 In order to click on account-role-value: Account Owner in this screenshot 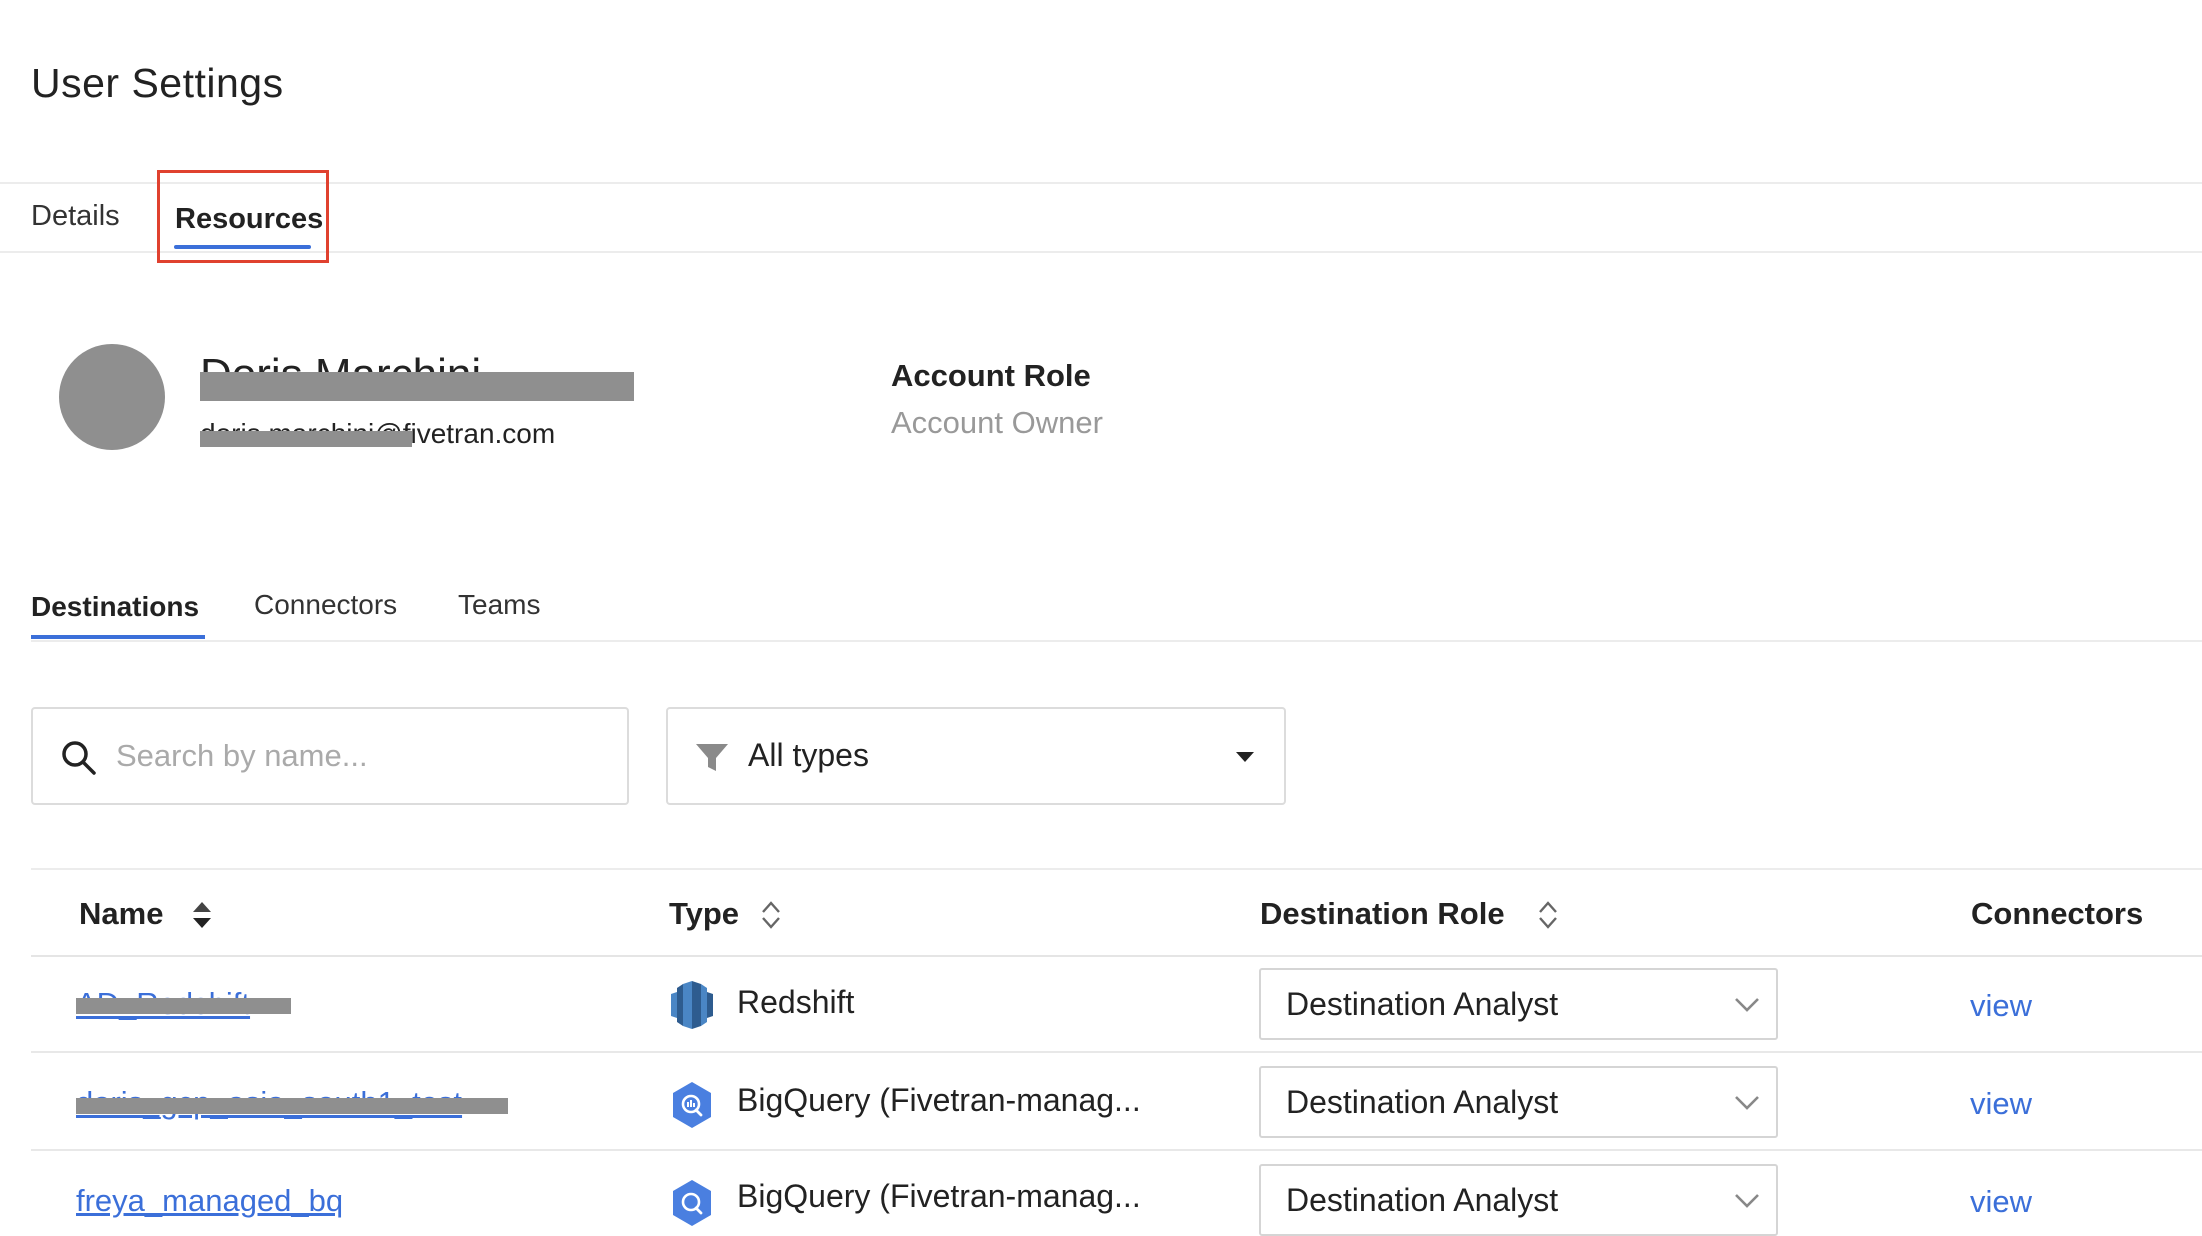, I will do `click(997, 422)`.